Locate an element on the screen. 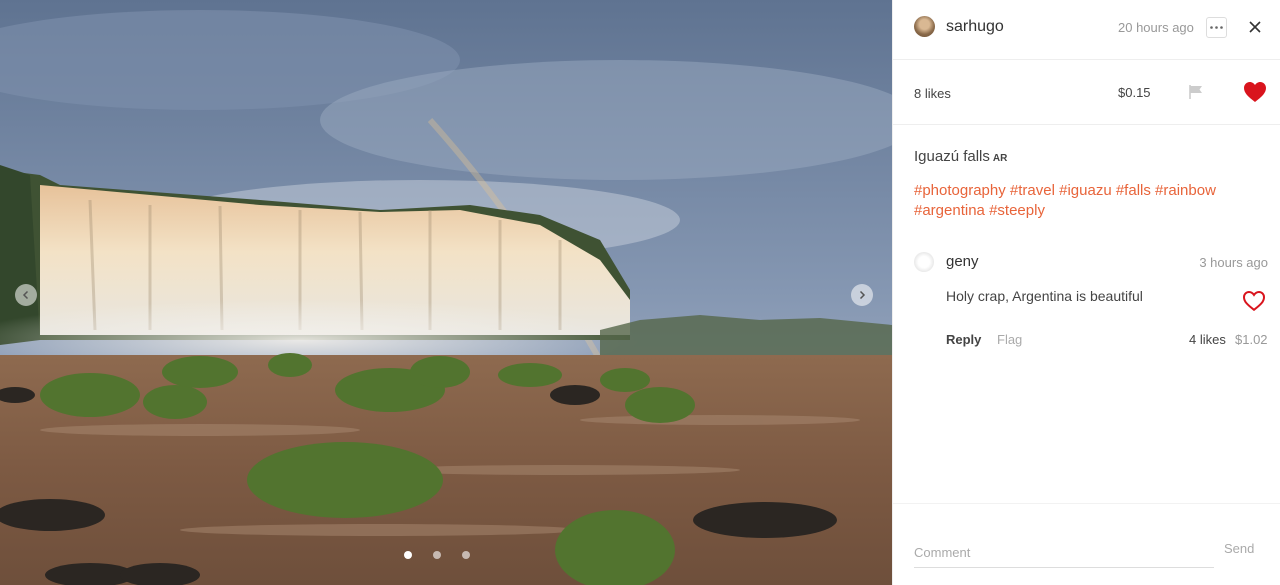 This screenshot has width=1280, height=585. comment-payout: $1.02 is located at coordinates (1251, 339).